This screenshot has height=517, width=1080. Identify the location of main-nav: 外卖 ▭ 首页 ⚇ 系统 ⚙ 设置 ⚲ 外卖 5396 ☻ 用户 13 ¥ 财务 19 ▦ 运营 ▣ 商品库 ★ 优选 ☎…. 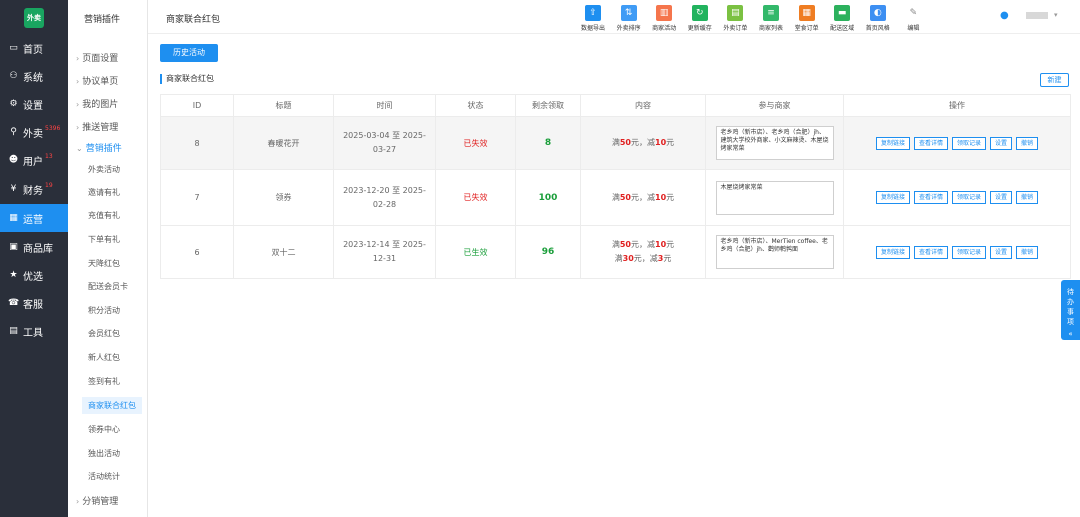
(34, 258).